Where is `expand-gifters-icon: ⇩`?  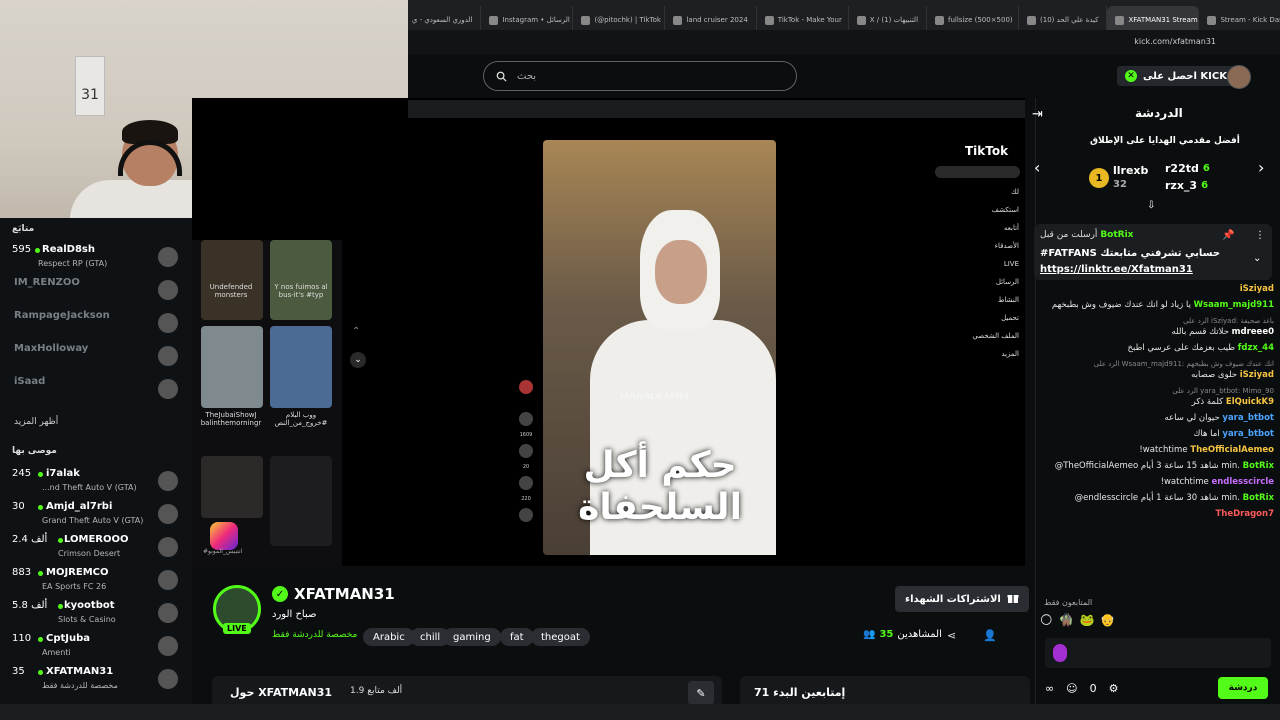 expand-gifters-icon: ⇩ is located at coordinates (1151, 205).